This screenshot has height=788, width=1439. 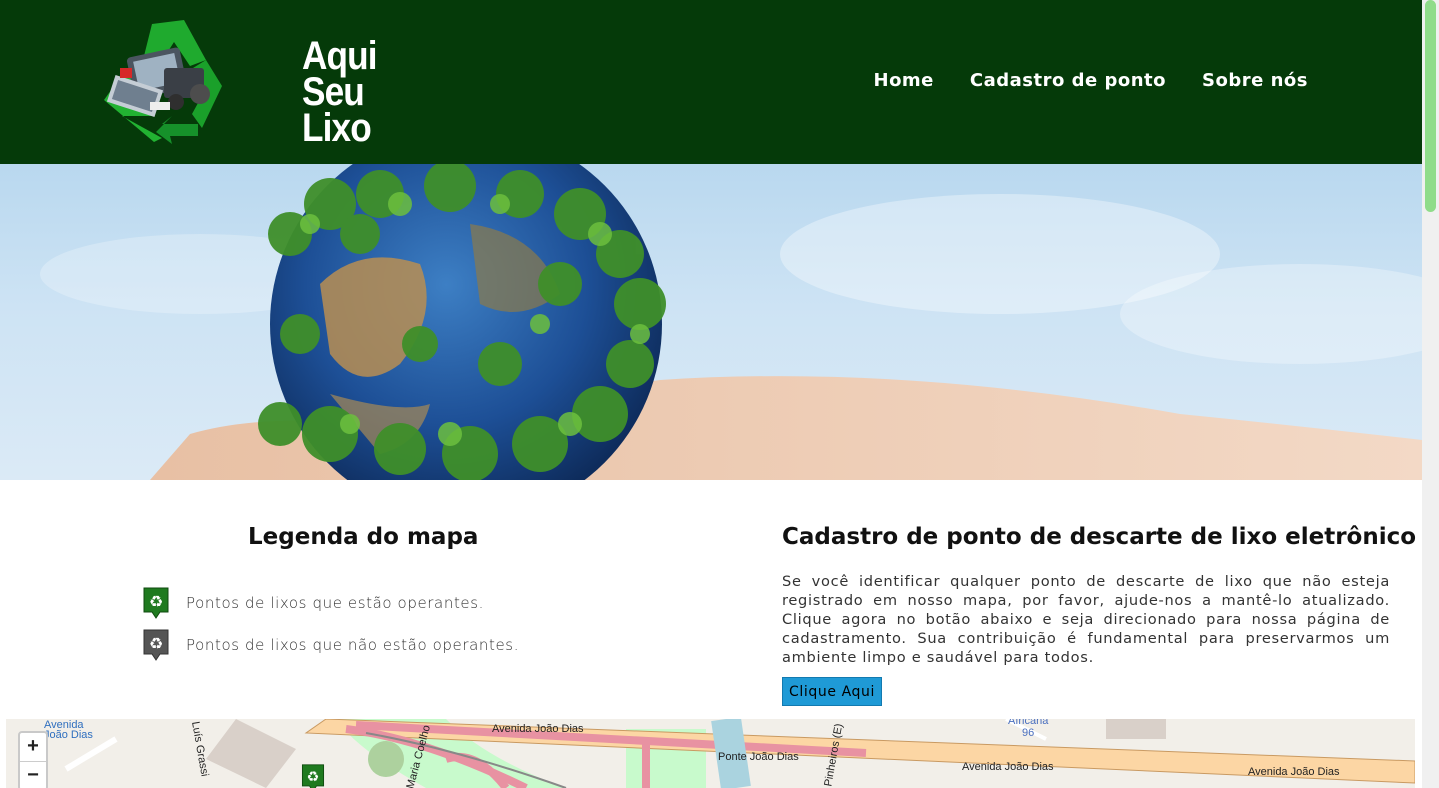 What do you see at coordinates (1430, 106) in the screenshot?
I see `scrollbar-thumb` at bounding box center [1430, 106].